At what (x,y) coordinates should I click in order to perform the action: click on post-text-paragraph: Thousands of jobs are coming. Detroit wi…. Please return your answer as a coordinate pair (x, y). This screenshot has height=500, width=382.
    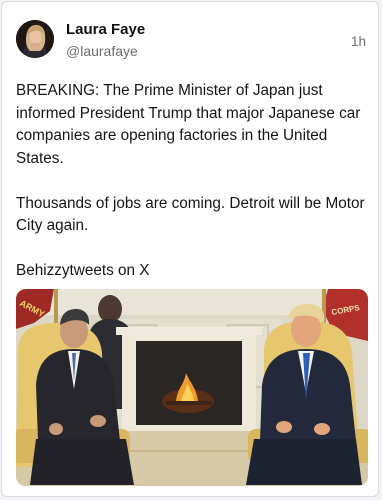
    Looking at the image, I should click on (190, 214).